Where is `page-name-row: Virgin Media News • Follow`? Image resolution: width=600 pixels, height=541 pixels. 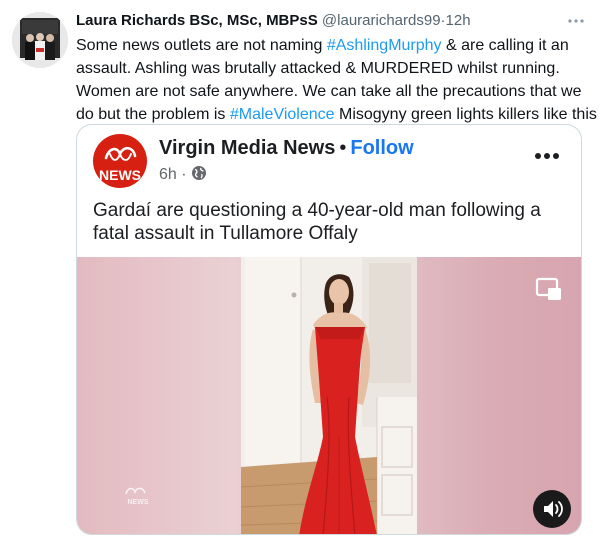
page-name-row: Virgin Media News • Follow is located at coordinates (286, 148).